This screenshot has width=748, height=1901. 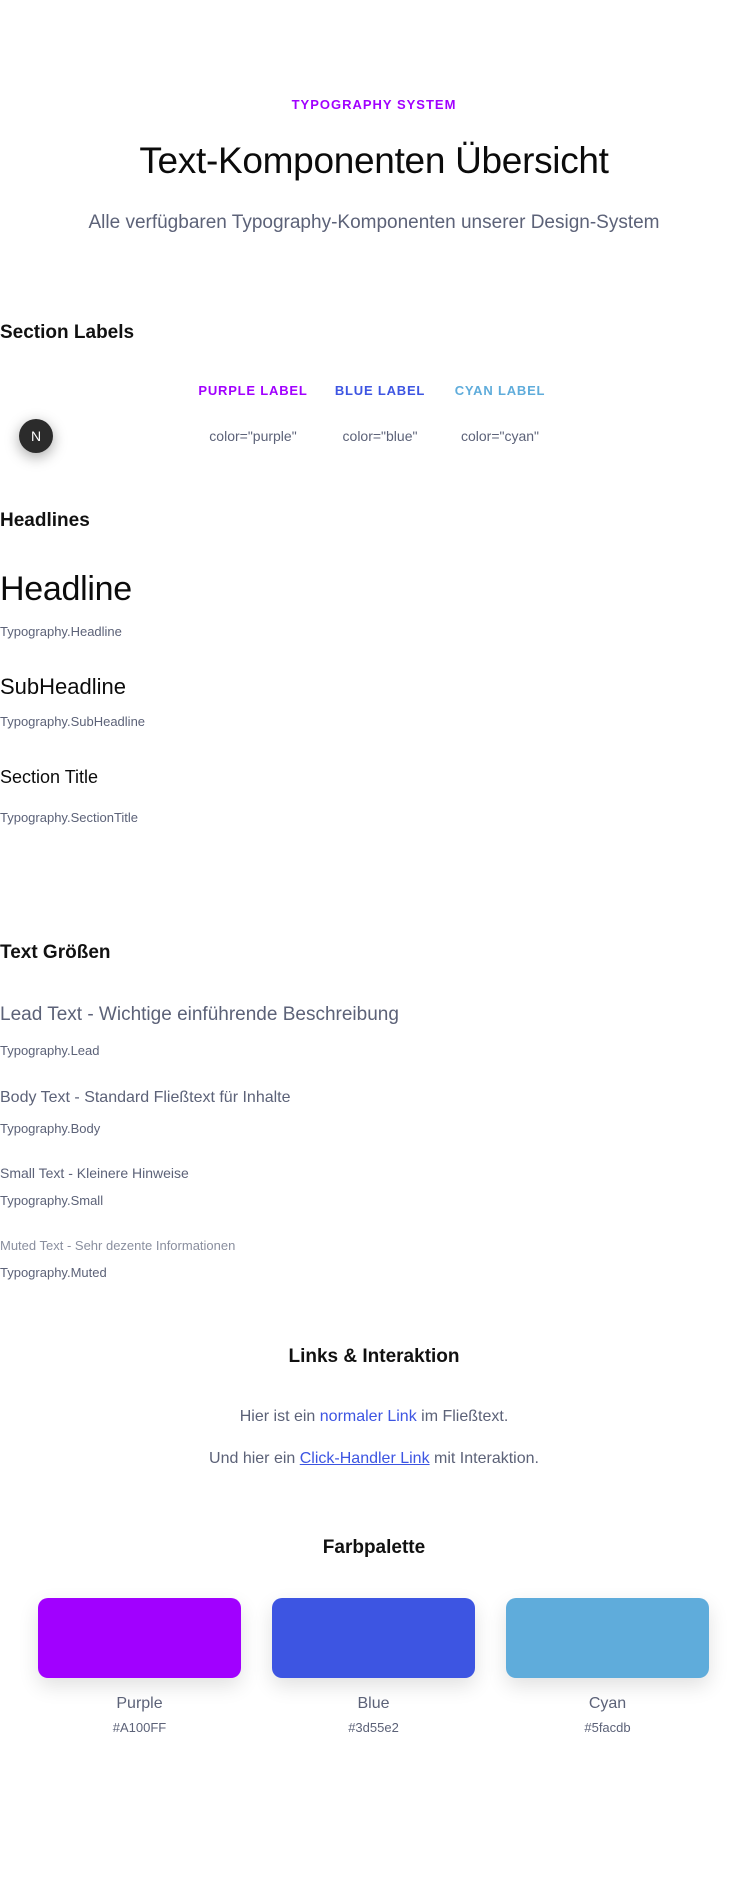 What do you see at coordinates (368, 1416) in the screenshot?
I see `normal-link: normaler Link` at bounding box center [368, 1416].